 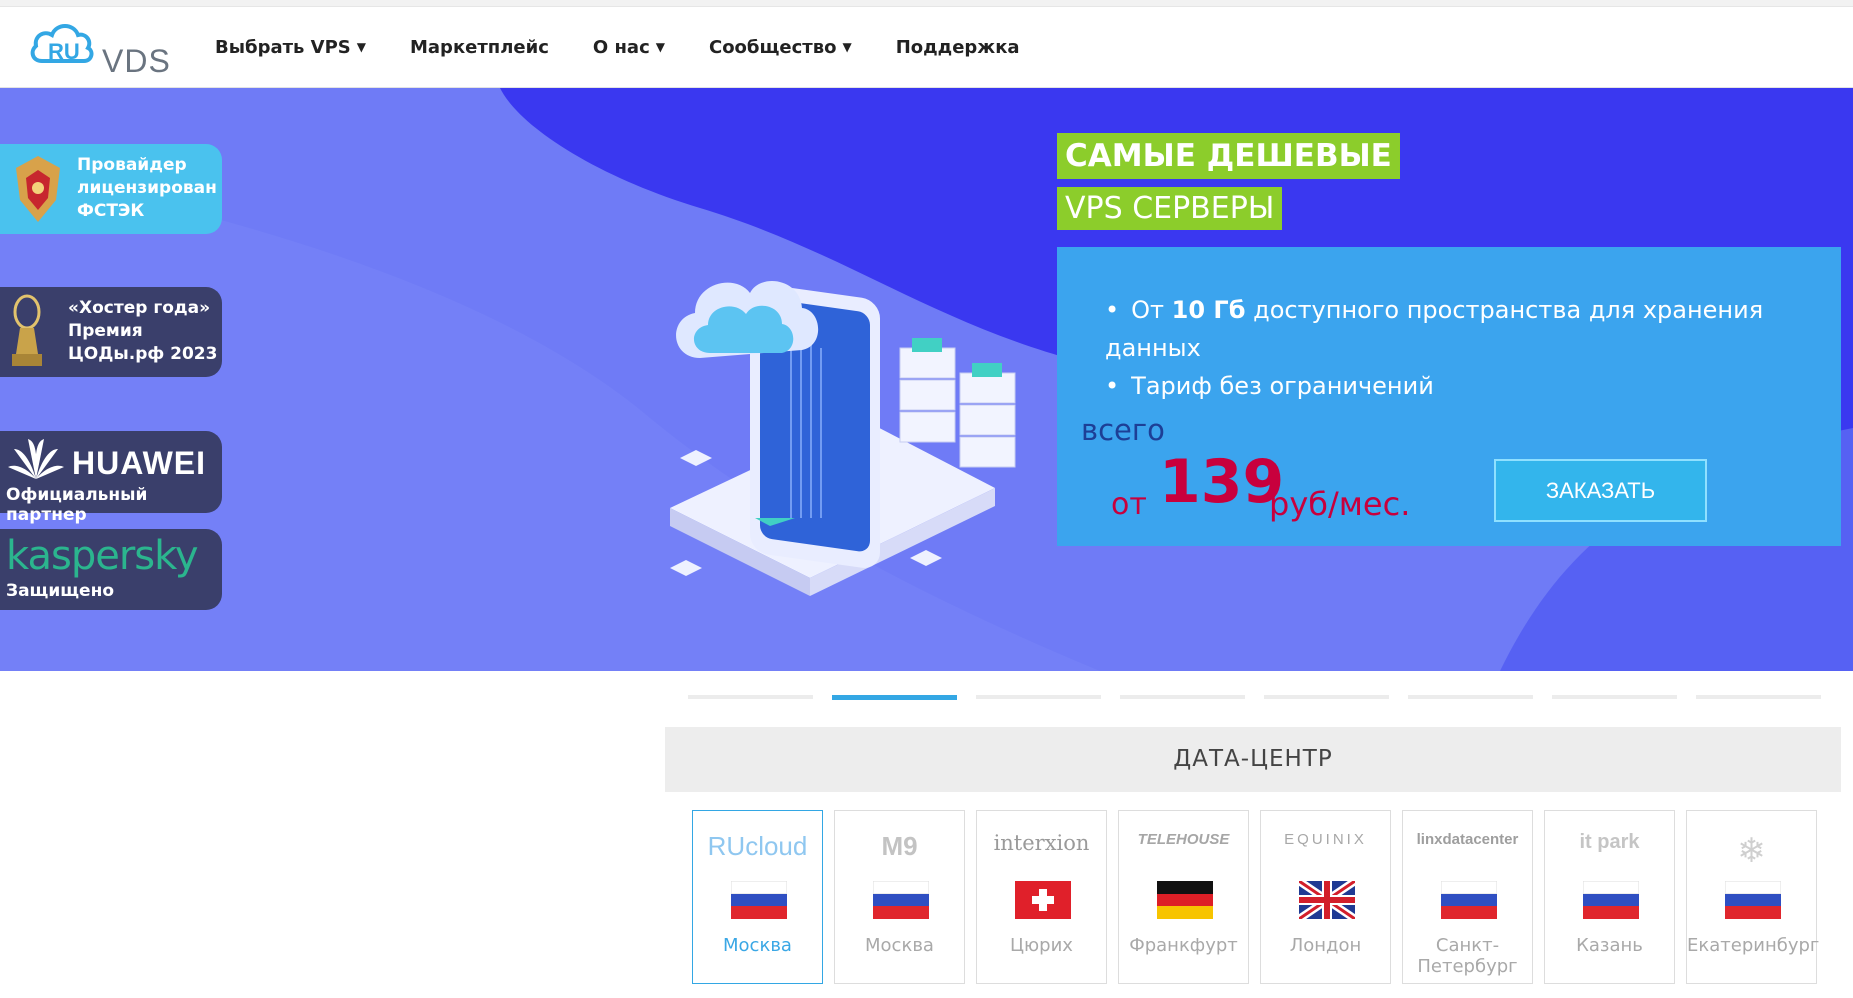 I want to click on nav-support-label: Поддержка, so click(x=957, y=47).